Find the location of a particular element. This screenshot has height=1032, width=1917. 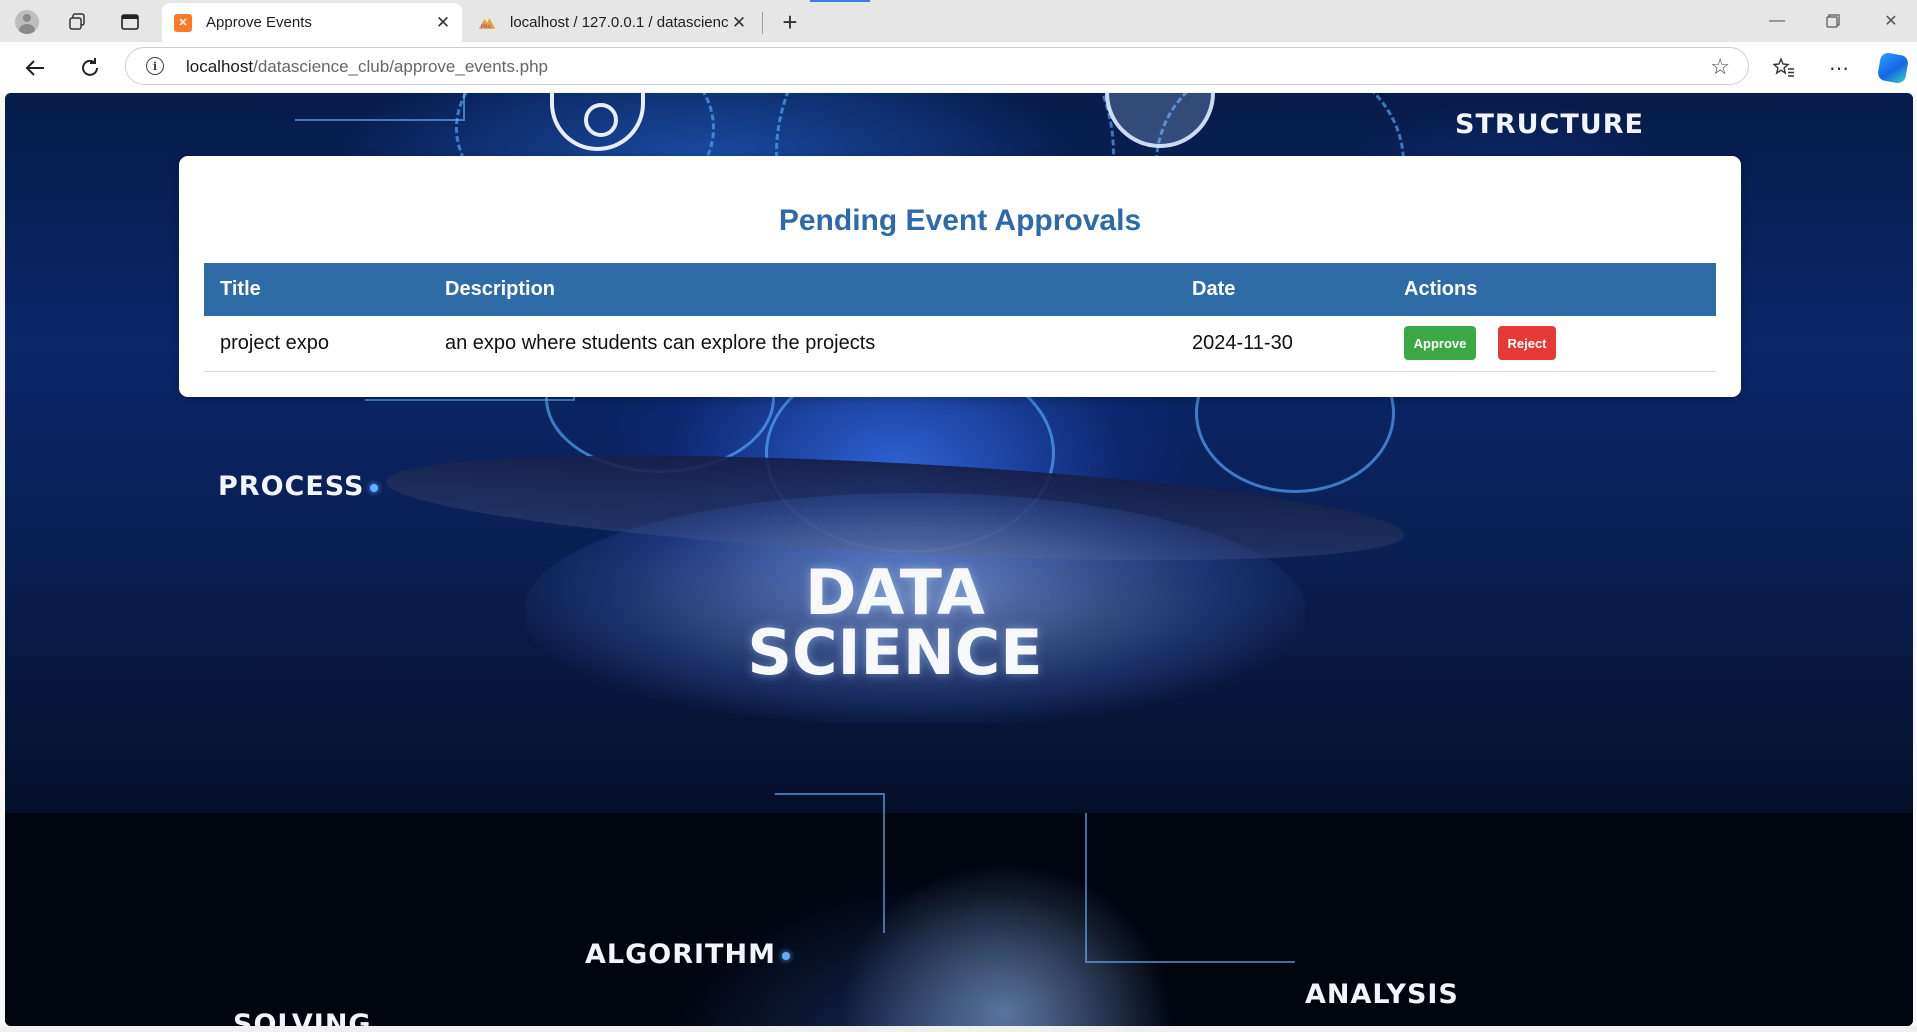

restore-icon is located at coordinates (1833, 21).